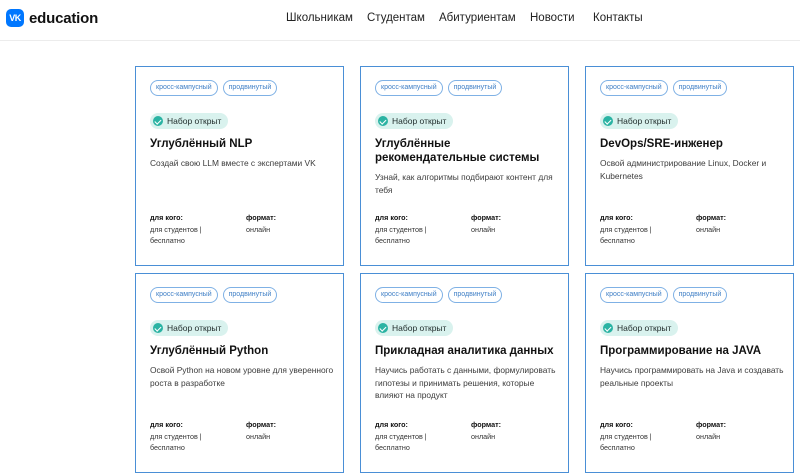  I want to click on course-title: Углублённые рекомендательные системы, so click(457, 151).